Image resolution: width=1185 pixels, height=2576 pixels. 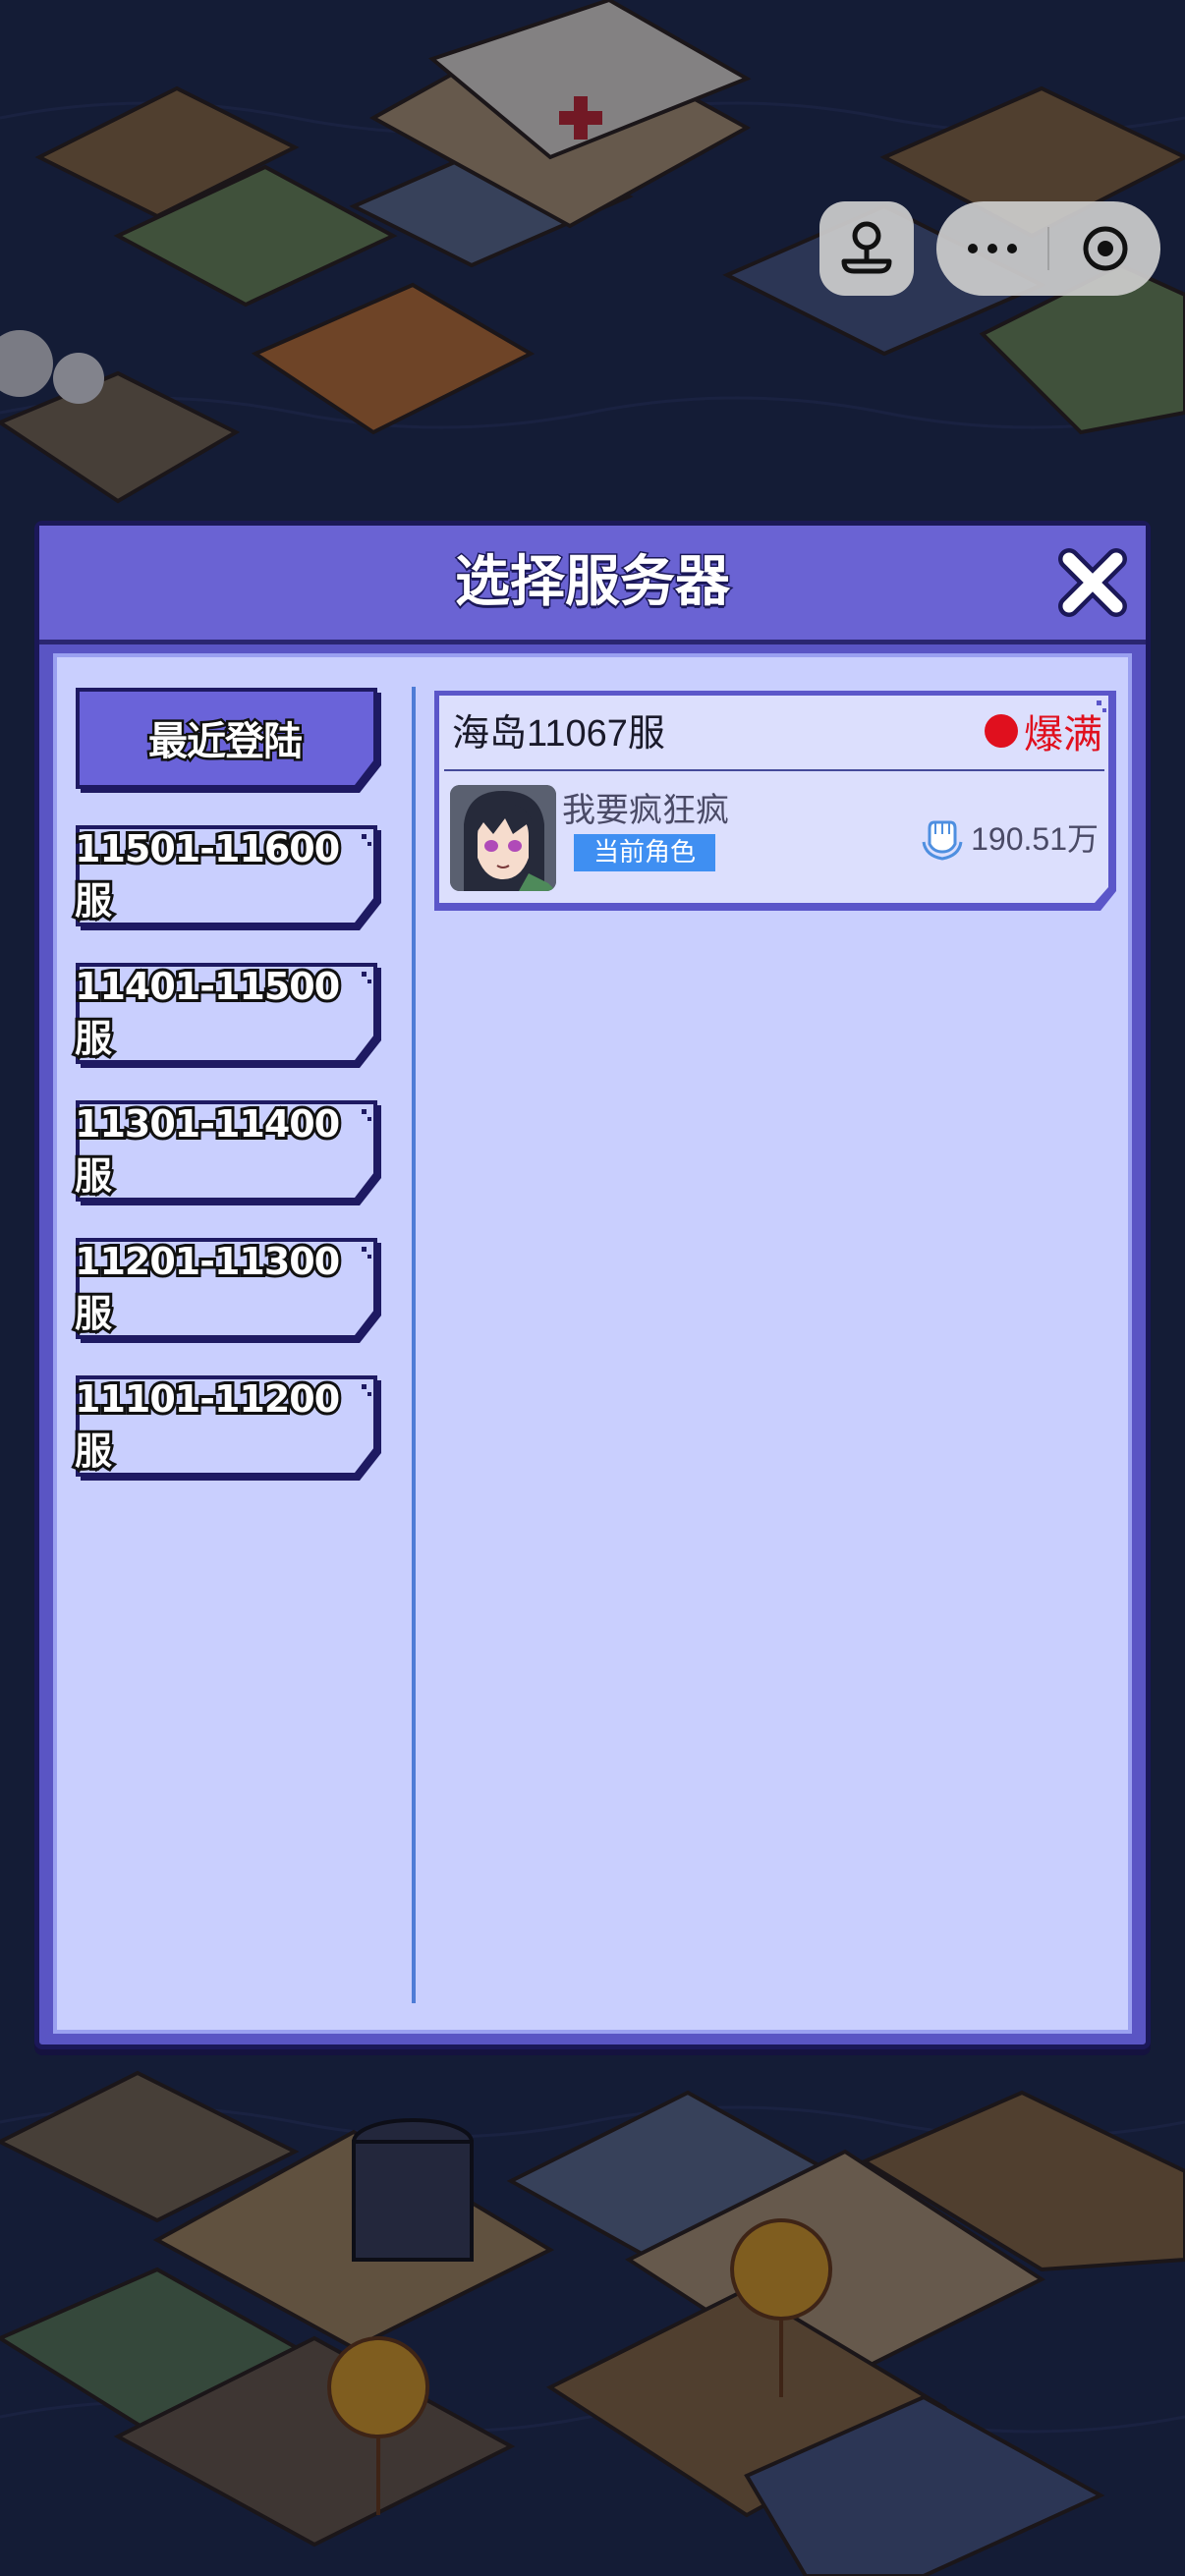 What do you see at coordinates (1035, 839) in the screenshot?
I see `power-value: 190.51万` at bounding box center [1035, 839].